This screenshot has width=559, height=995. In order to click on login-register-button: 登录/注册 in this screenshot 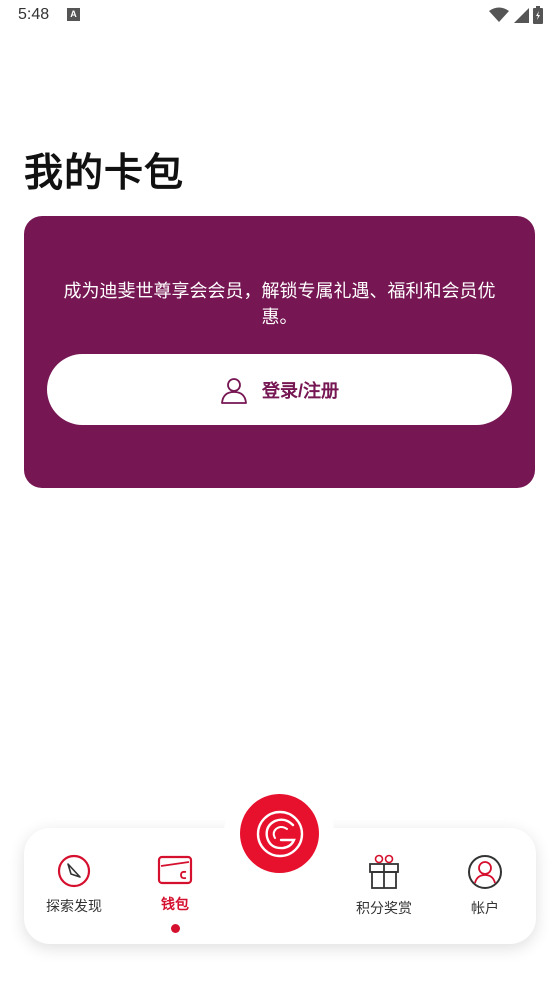, I will do `click(279, 389)`.